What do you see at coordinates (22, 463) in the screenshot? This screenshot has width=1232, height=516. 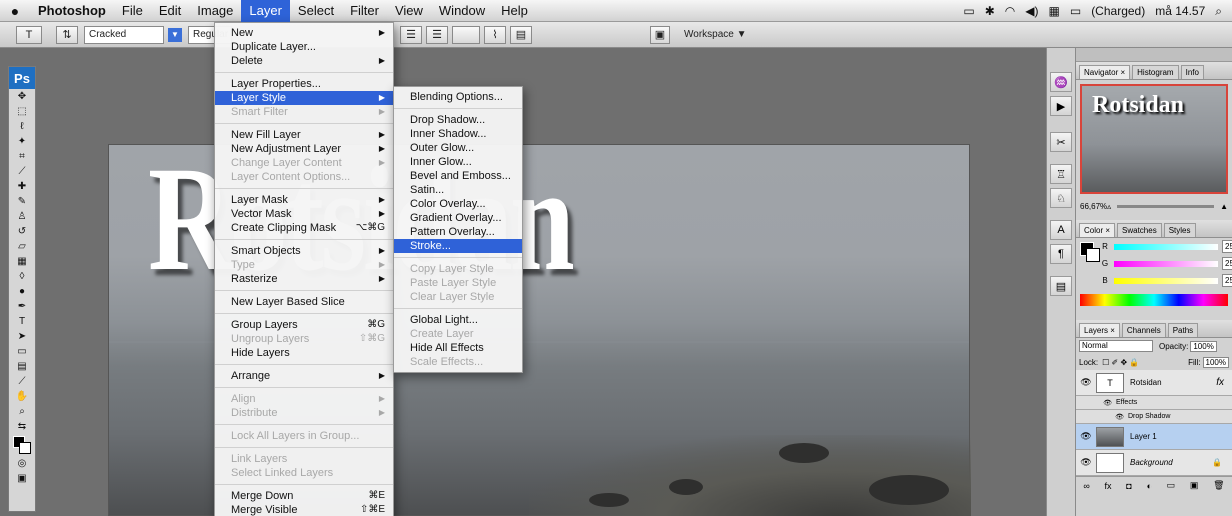 I see `quick-mask-icon: ◎` at bounding box center [22, 463].